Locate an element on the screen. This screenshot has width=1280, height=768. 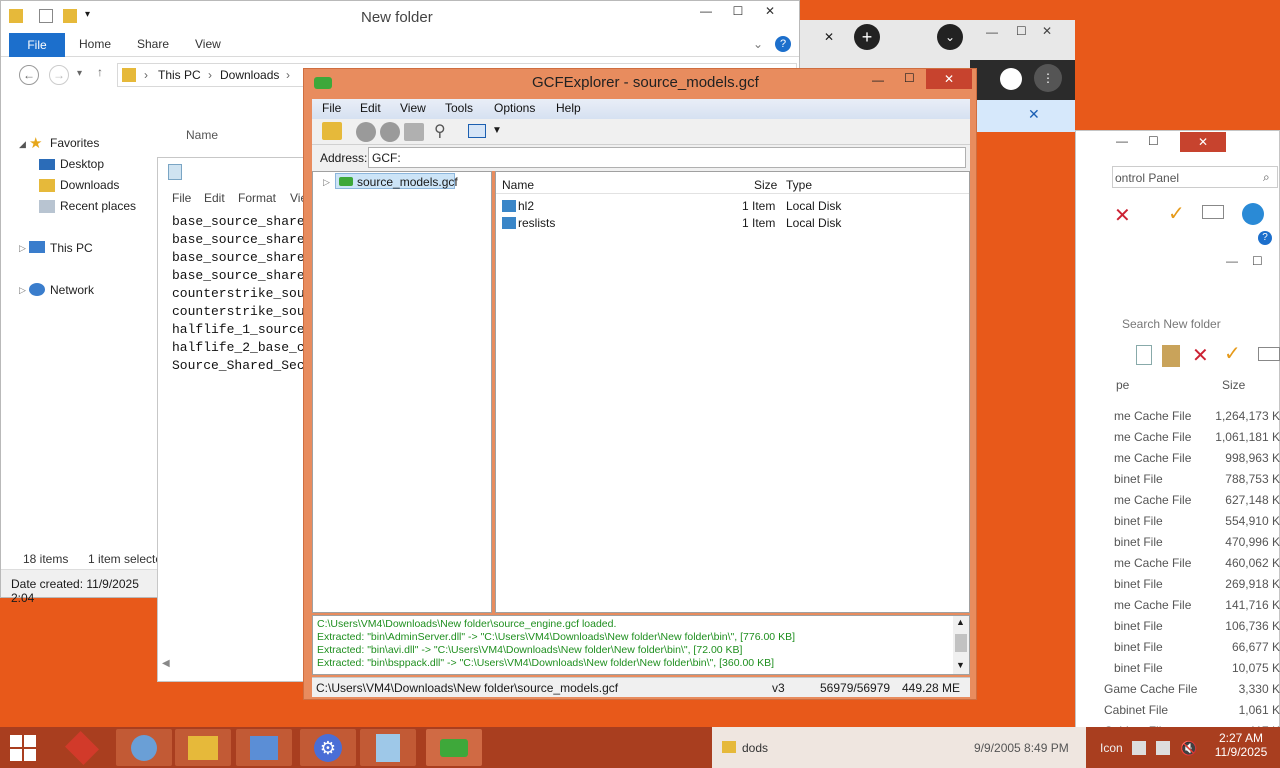
nav-downloads: Downloads is located at coordinates (89, 185).